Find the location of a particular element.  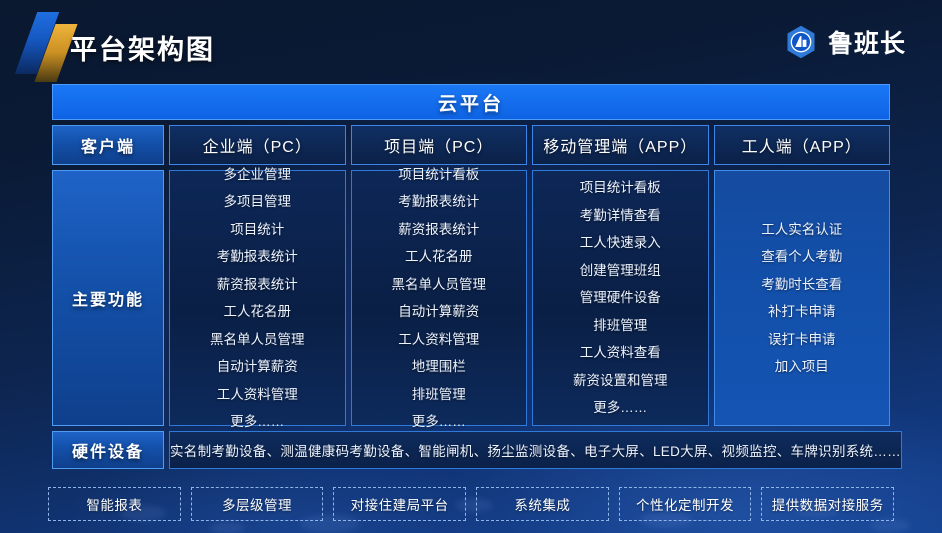

column-header-worker: 工人端（APP） is located at coordinates (801, 145).